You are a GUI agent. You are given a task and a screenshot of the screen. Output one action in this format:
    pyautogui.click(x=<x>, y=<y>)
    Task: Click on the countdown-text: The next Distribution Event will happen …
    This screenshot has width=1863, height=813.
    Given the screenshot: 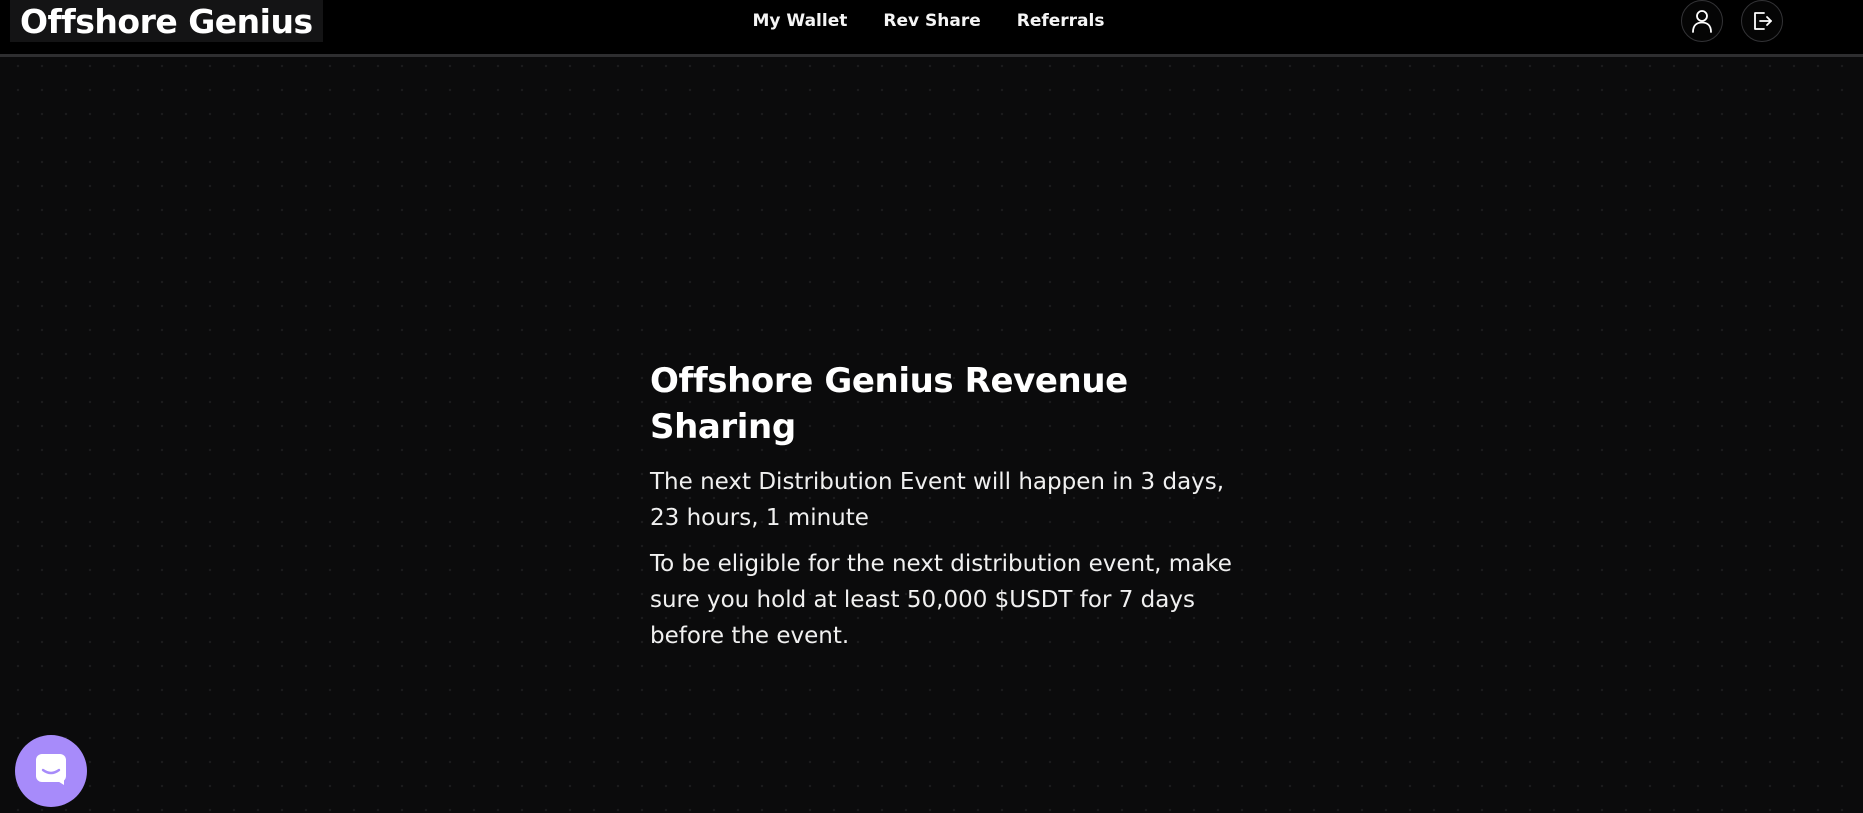 What is the action you would take?
    pyautogui.click(x=937, y=500)
    